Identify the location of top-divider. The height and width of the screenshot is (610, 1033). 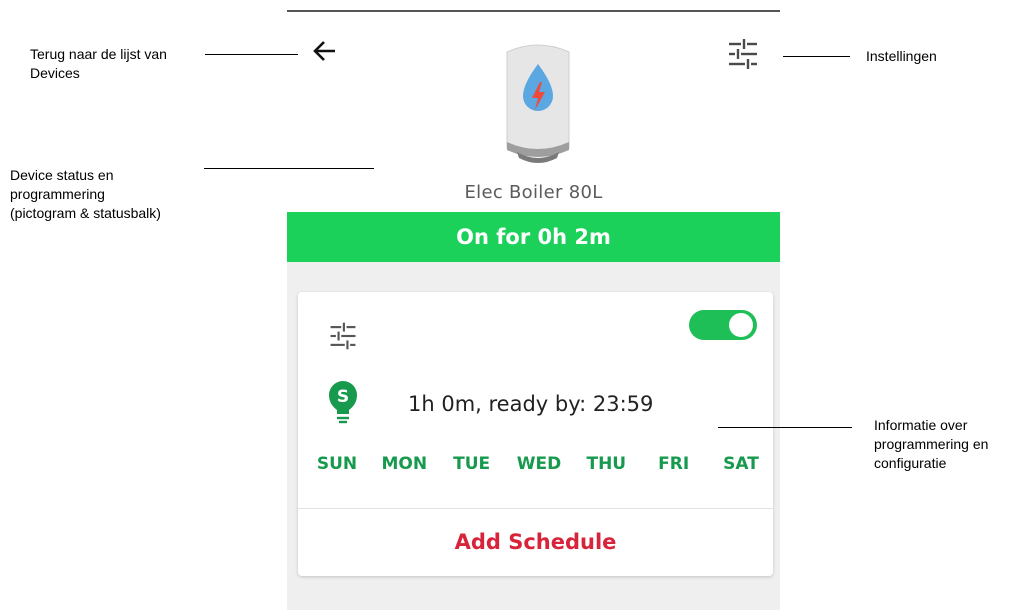
(533, 11).